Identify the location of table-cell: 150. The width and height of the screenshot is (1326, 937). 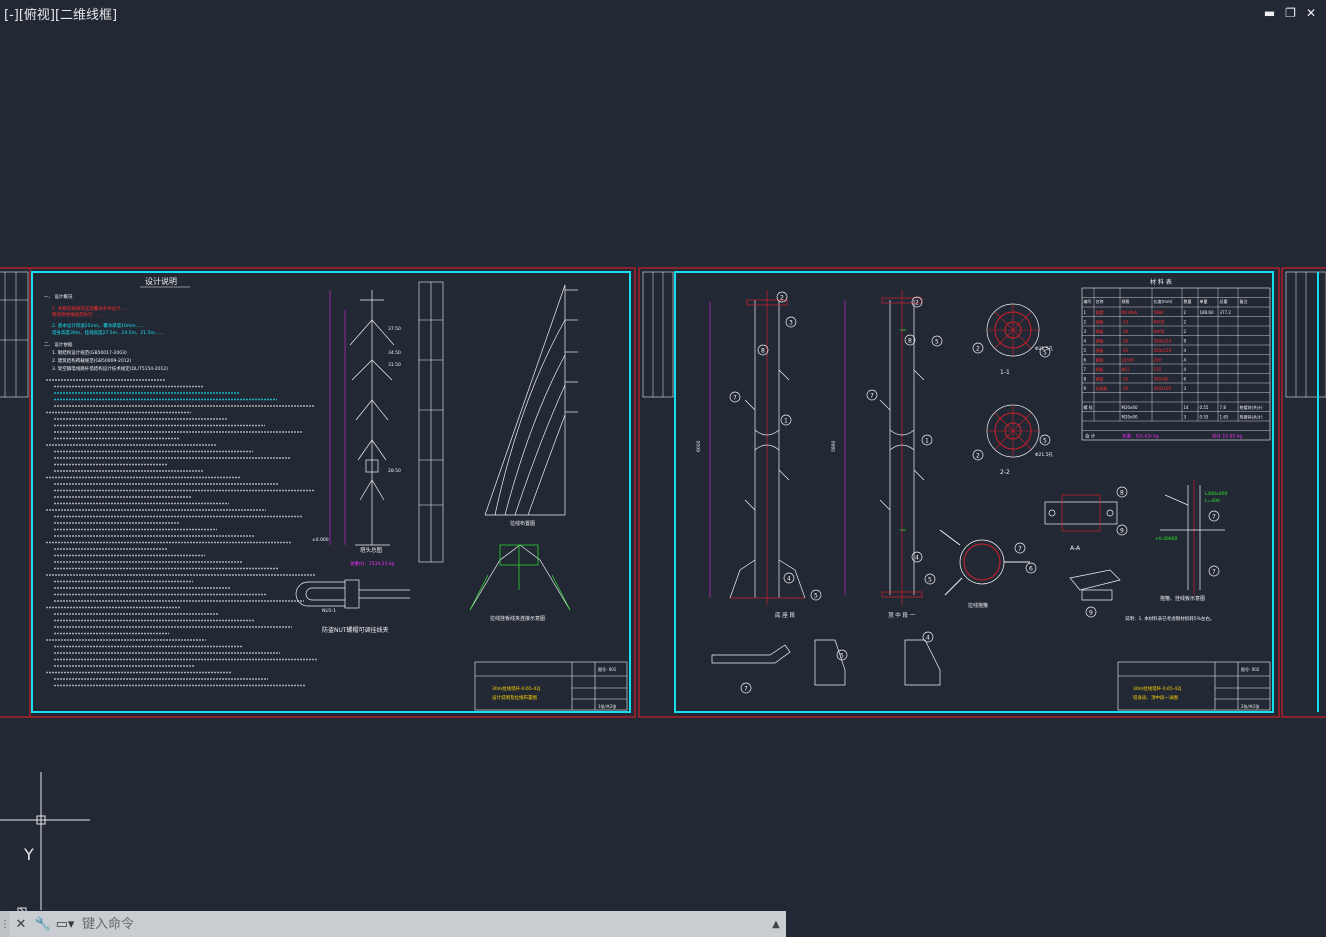
(1158, 369).